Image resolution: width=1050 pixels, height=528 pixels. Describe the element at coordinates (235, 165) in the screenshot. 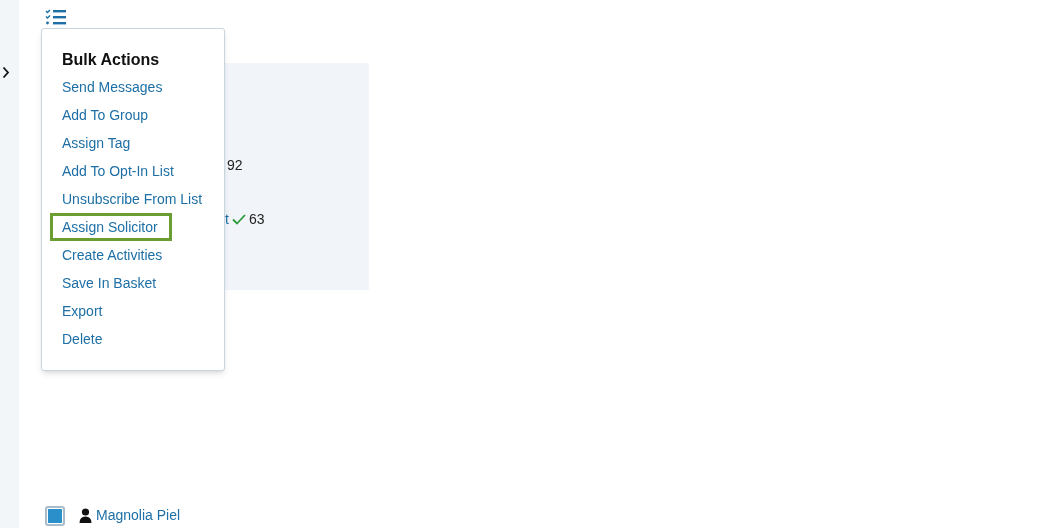

I see `count-text: 92` at that location.